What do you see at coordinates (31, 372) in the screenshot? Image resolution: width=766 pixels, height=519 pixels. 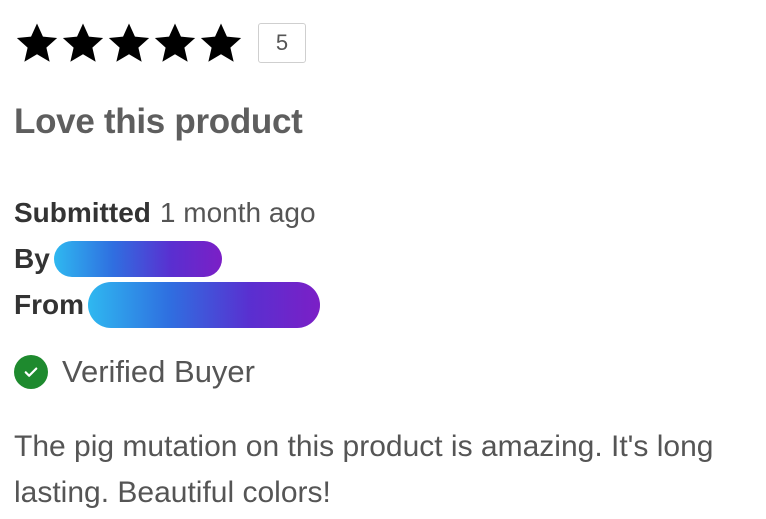 I see `verified-check-icon` at bounding box center [31, 372].